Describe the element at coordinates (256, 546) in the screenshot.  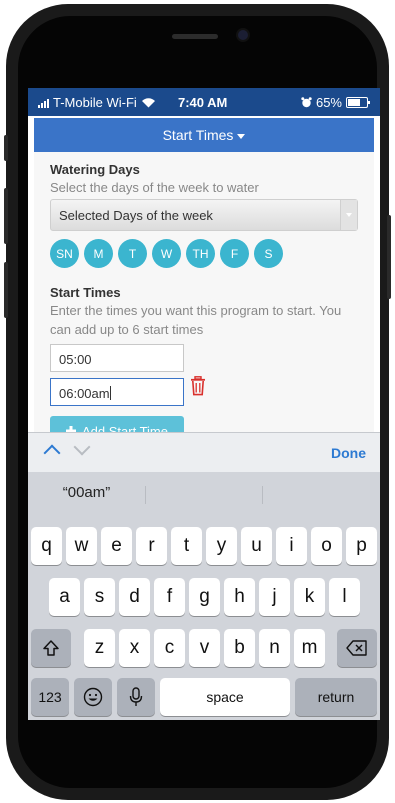
I see `key-u: u` at that location.